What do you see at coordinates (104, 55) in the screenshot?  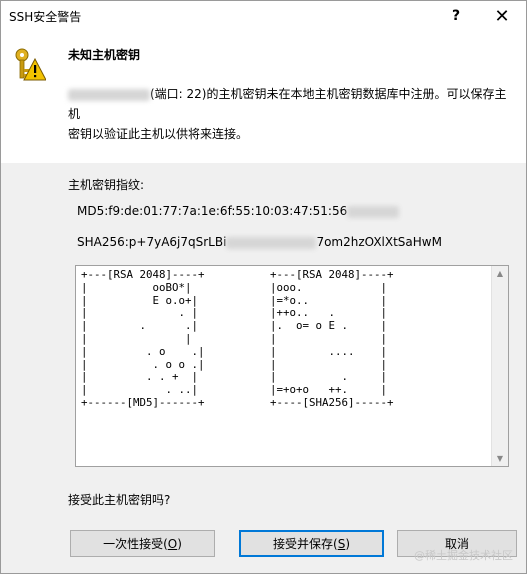 I see `dialog-heading: 未知主机密钥` at bounding box center [104, 55].